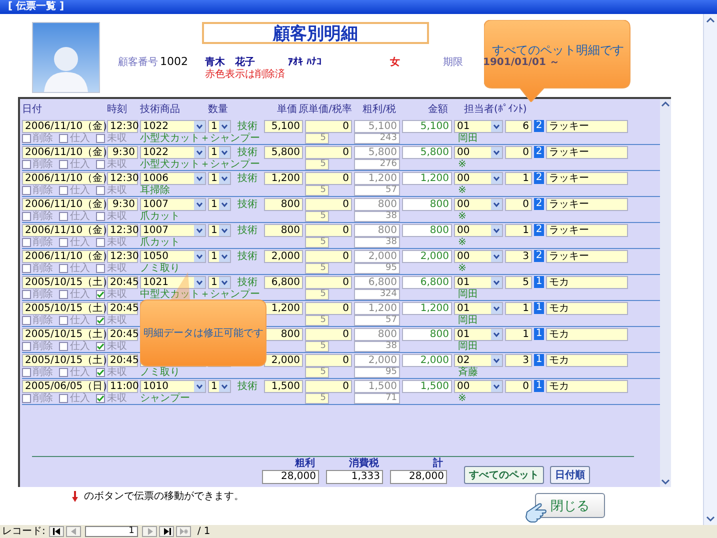 The width and height of the screenshot is (717, 538). I want to click on gross-profit-field: 2,000, so click(377, 360).